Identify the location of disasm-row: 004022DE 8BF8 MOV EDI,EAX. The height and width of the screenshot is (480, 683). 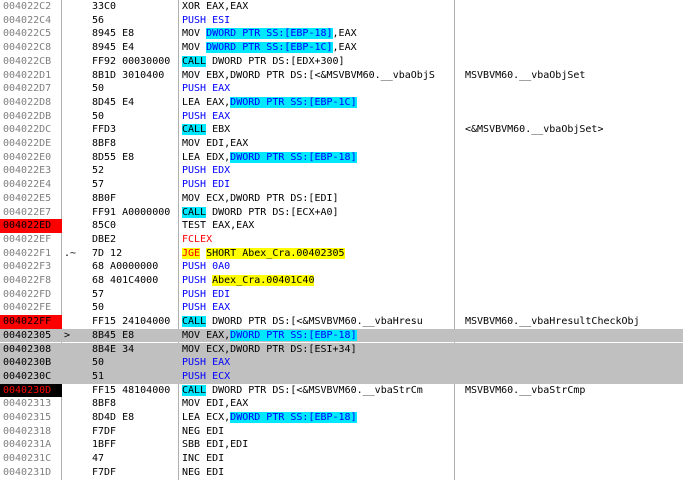
(341, 144).